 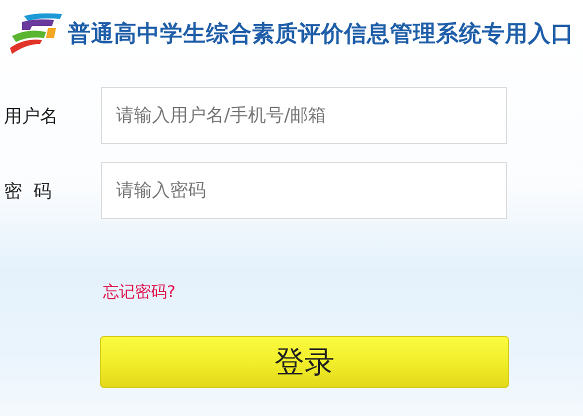 What do you see at coordinates (304, 190) in the screenshot?
I see `input-field: 请输入密码` at bounding box center [304, 190].